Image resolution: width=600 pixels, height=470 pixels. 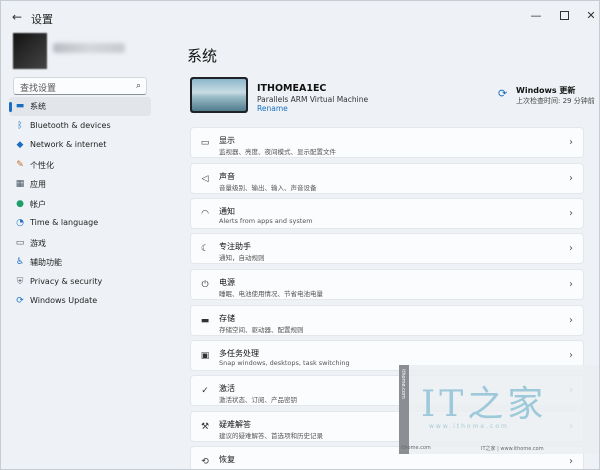 I want to click on sidebar-item-bluetooth: ᛒ Bluetooth & devices, so click(x=80, y=126).